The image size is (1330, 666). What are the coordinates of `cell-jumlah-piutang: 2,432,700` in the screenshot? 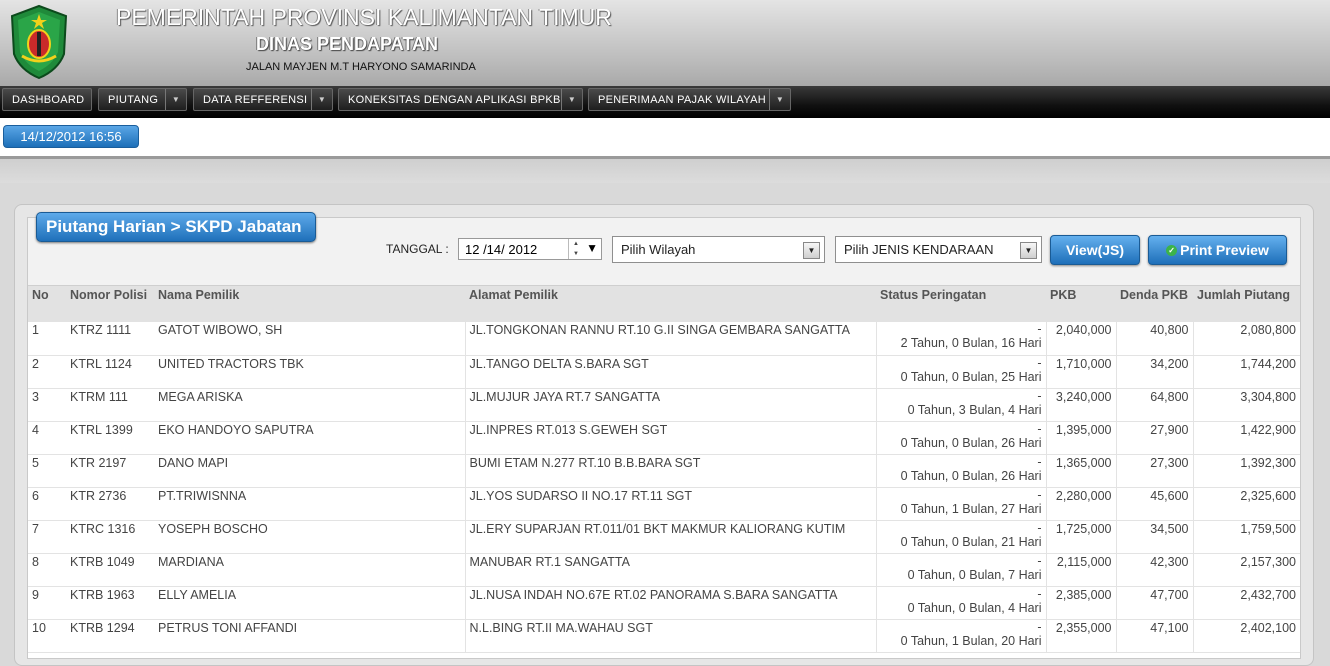 It's located at (1246, 603).